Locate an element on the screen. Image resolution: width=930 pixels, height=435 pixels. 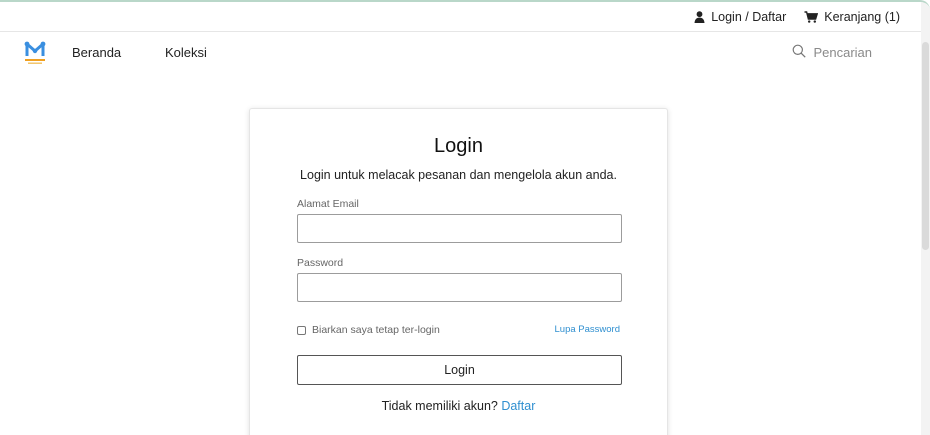
user-icon is located at coordinates (699, 16).